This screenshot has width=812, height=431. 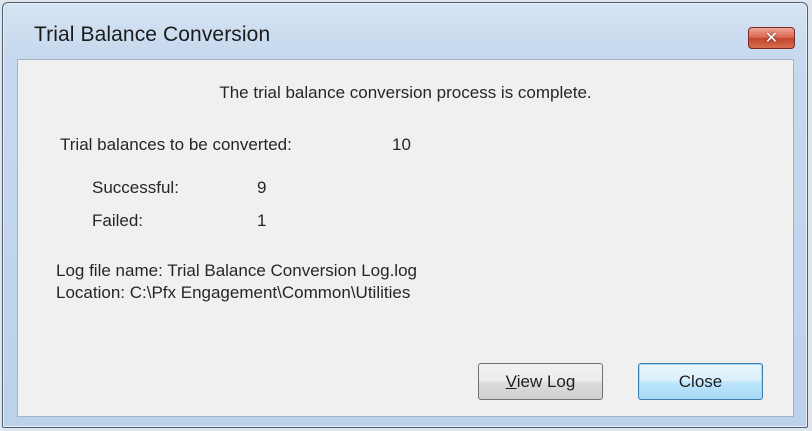 I want to click on view-log-mnemonic: V, so click(x=511, y=381).